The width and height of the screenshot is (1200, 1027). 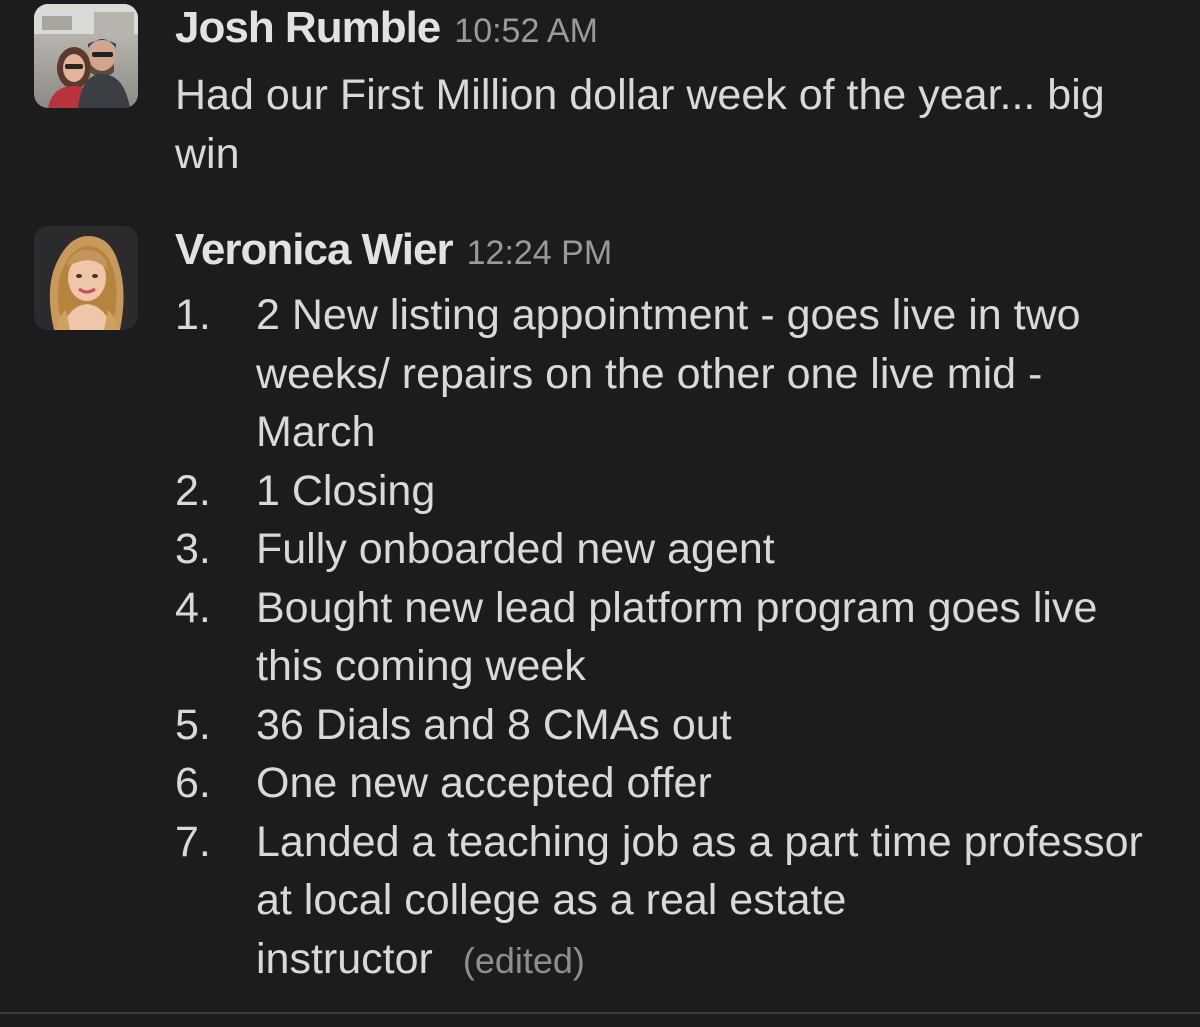 What do you see at coordinates (193, 490) in the screenshot?
I see `list-item-number: 2.` at bounding box center [193, 490].